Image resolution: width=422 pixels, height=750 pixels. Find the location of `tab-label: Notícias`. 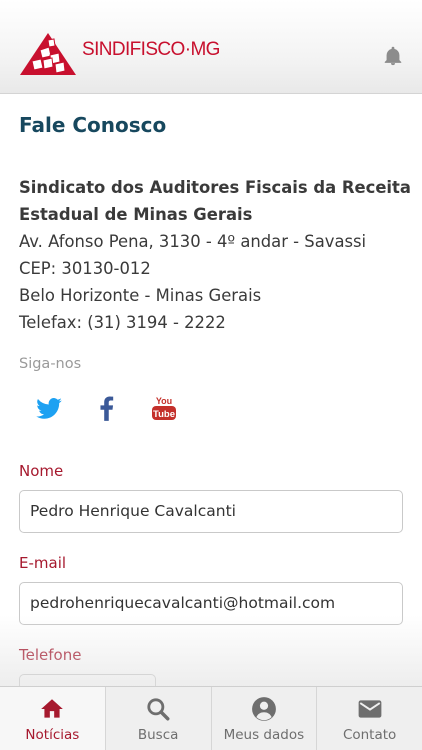

tab-label: Notícias is located at coordinates (52, 735).